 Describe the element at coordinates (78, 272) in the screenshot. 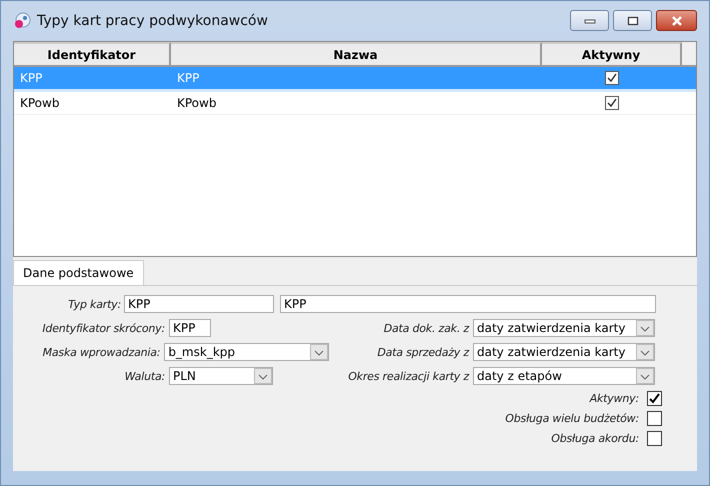

I see `tab: Dane podstawowe` at that location.